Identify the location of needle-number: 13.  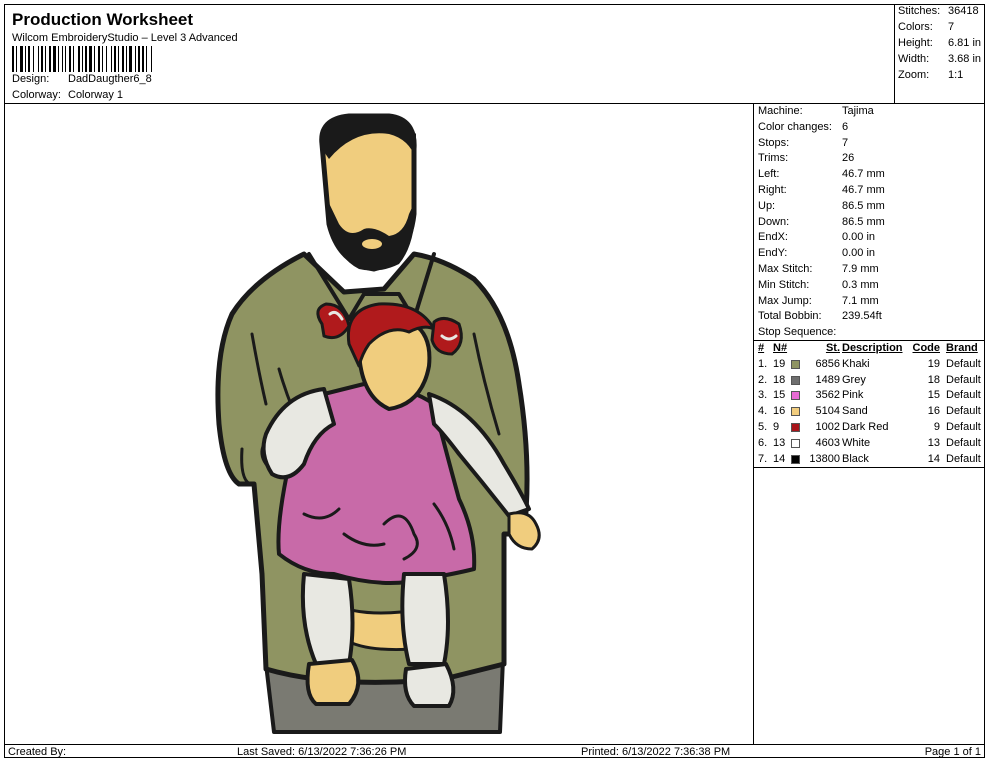
(779, 442).